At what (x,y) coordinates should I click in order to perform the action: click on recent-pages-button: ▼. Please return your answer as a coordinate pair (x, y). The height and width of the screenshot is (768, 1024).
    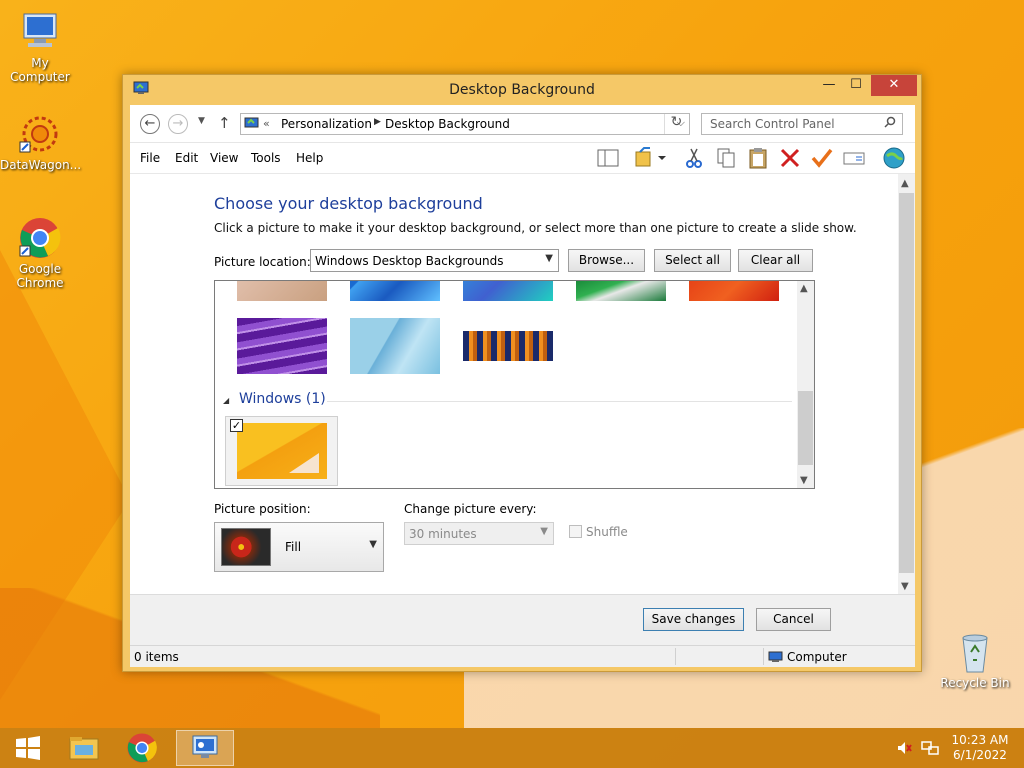
    Looking at the image, I should click on (201, 121).